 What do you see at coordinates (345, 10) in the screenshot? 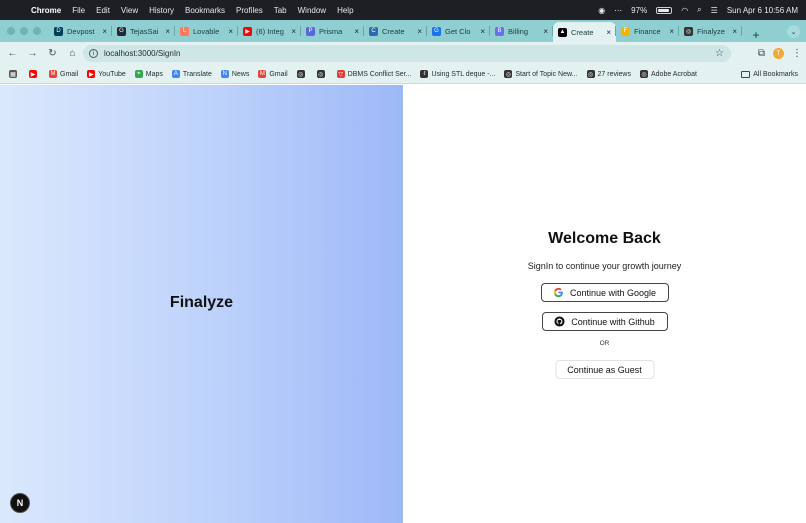
I see `menu-help: Help` at bounding box center [345, 10].